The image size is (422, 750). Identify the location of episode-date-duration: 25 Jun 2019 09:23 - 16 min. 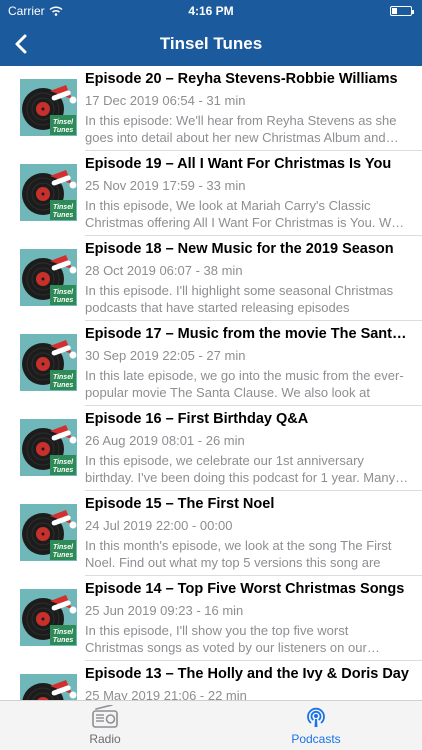
(164, 610).